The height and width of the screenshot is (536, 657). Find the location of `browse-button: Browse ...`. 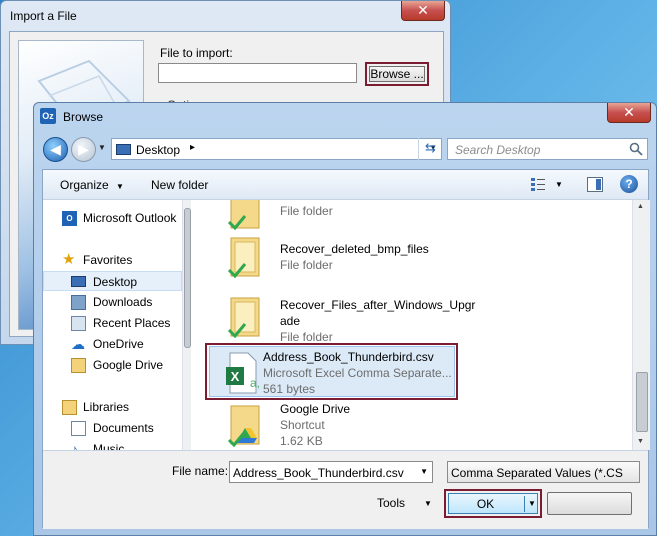

browse-button: Browse ... is located at coordinates (397, 74).